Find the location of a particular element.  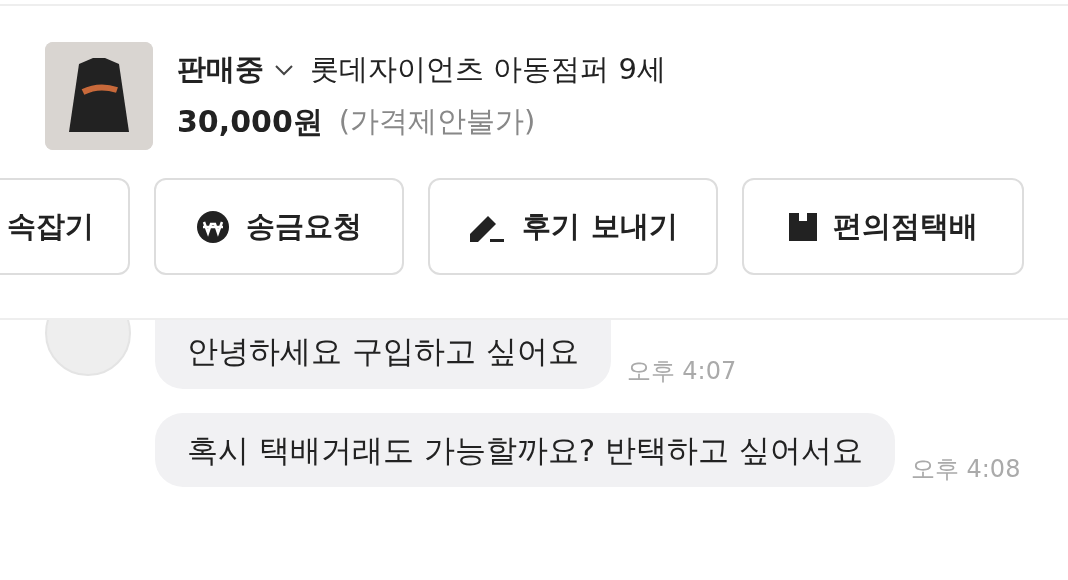

message-bubble: 안녕하세요 구입하고 싶어요 is located at coordinates (383, 354).